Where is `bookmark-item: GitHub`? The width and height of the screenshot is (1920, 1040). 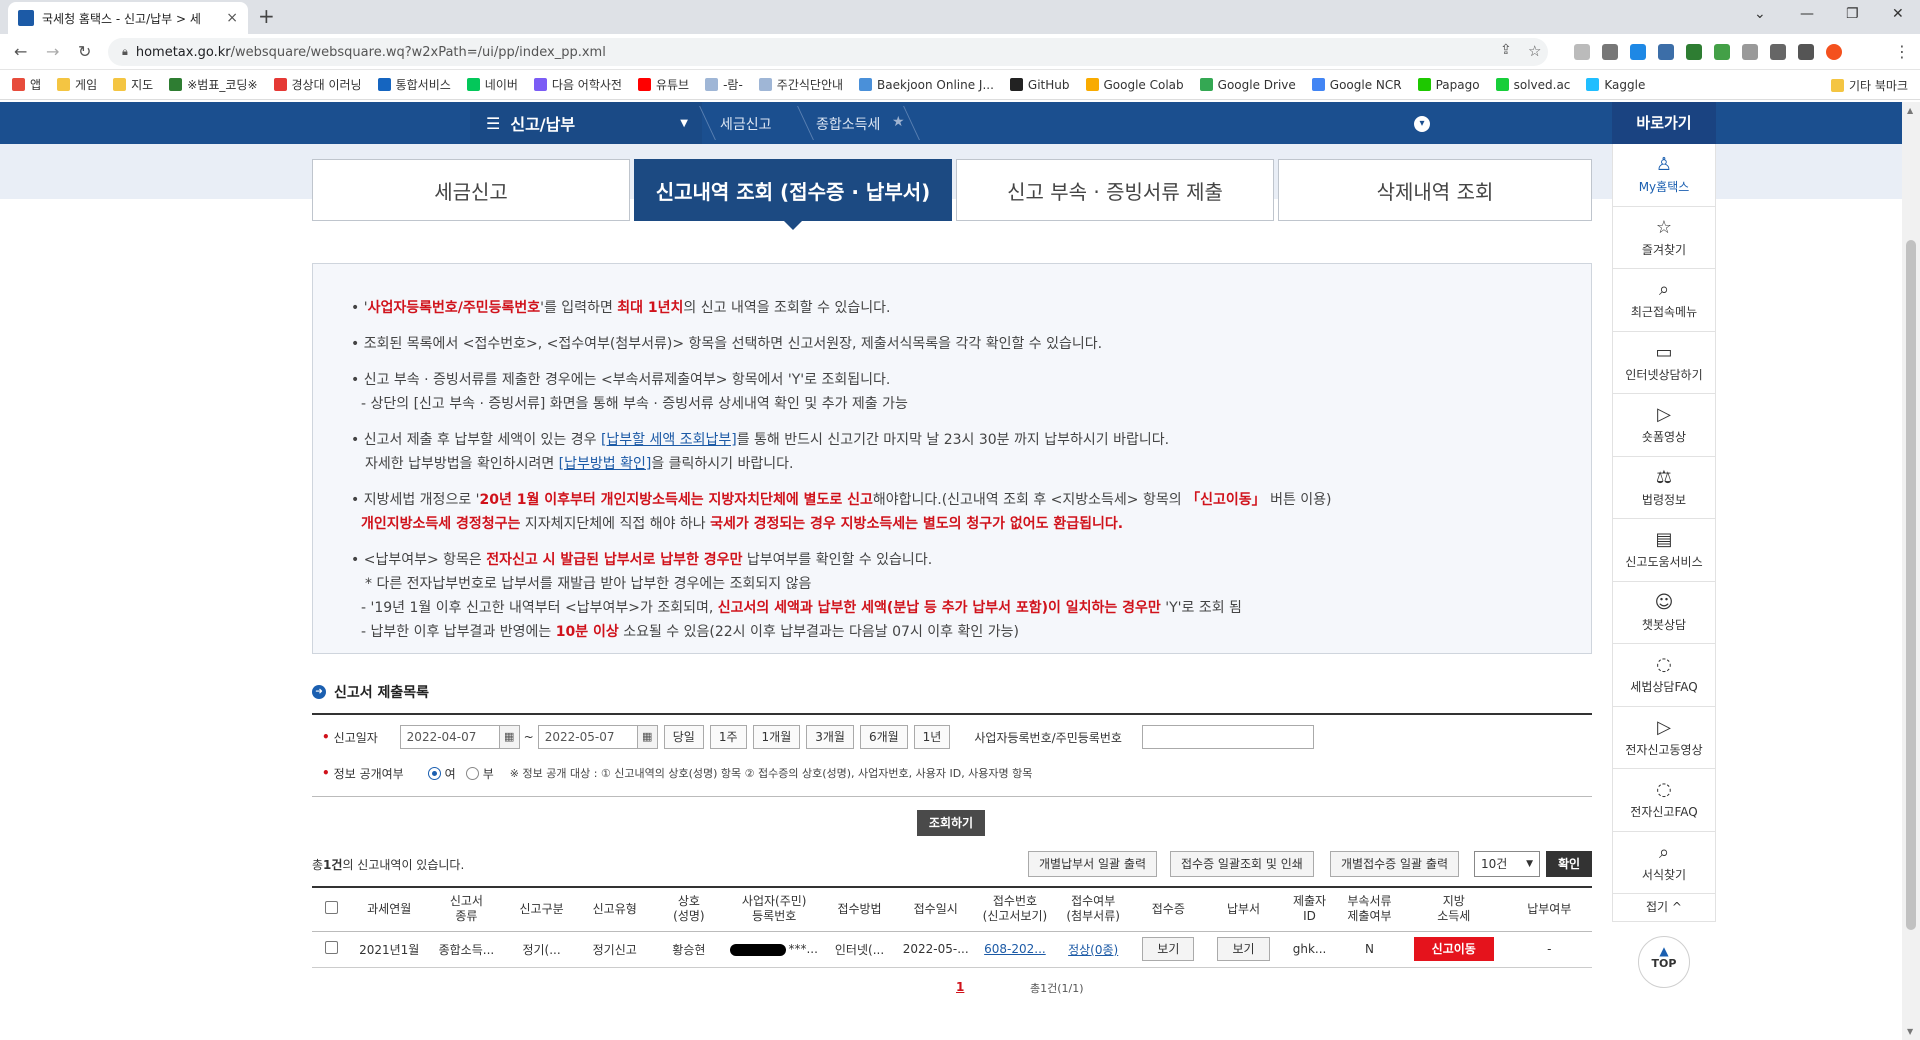
bookmark-item: GitHub is located at coordinates (1039, 85).